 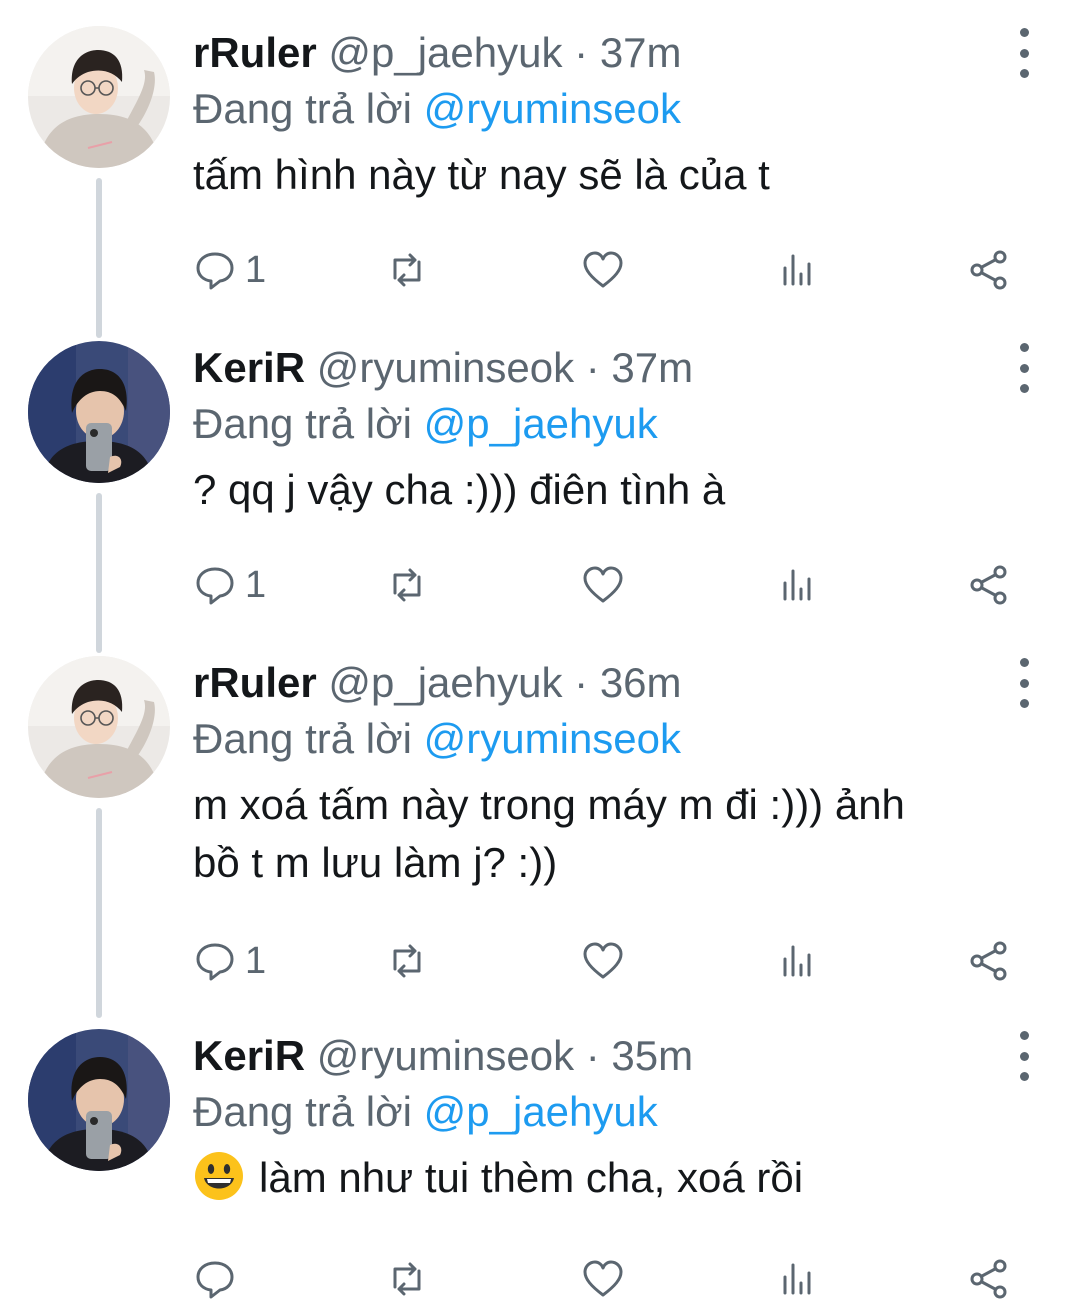 I want to click on tweet-header: rRuler @p_jaehyuk · 36m, so click(x=613, y=683).